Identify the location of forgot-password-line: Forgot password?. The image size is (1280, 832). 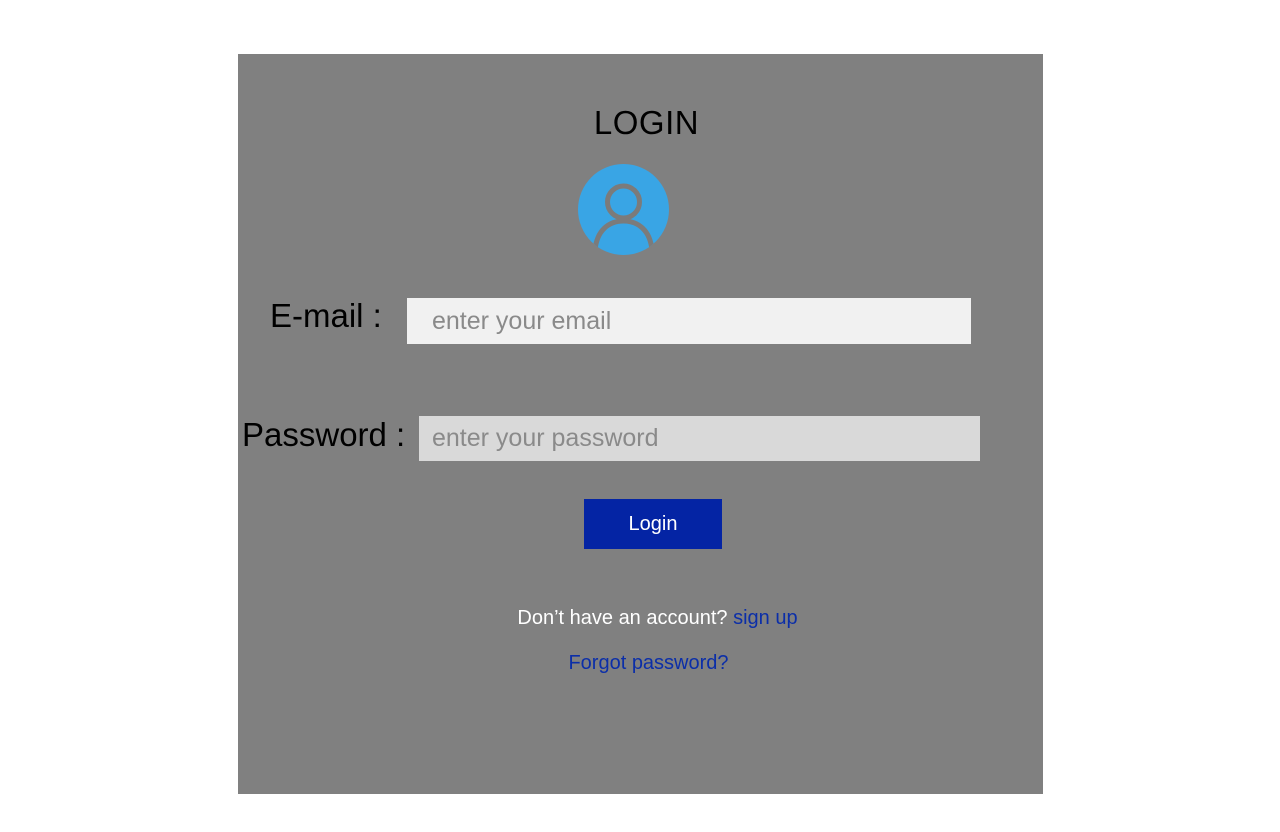
(640, 663).